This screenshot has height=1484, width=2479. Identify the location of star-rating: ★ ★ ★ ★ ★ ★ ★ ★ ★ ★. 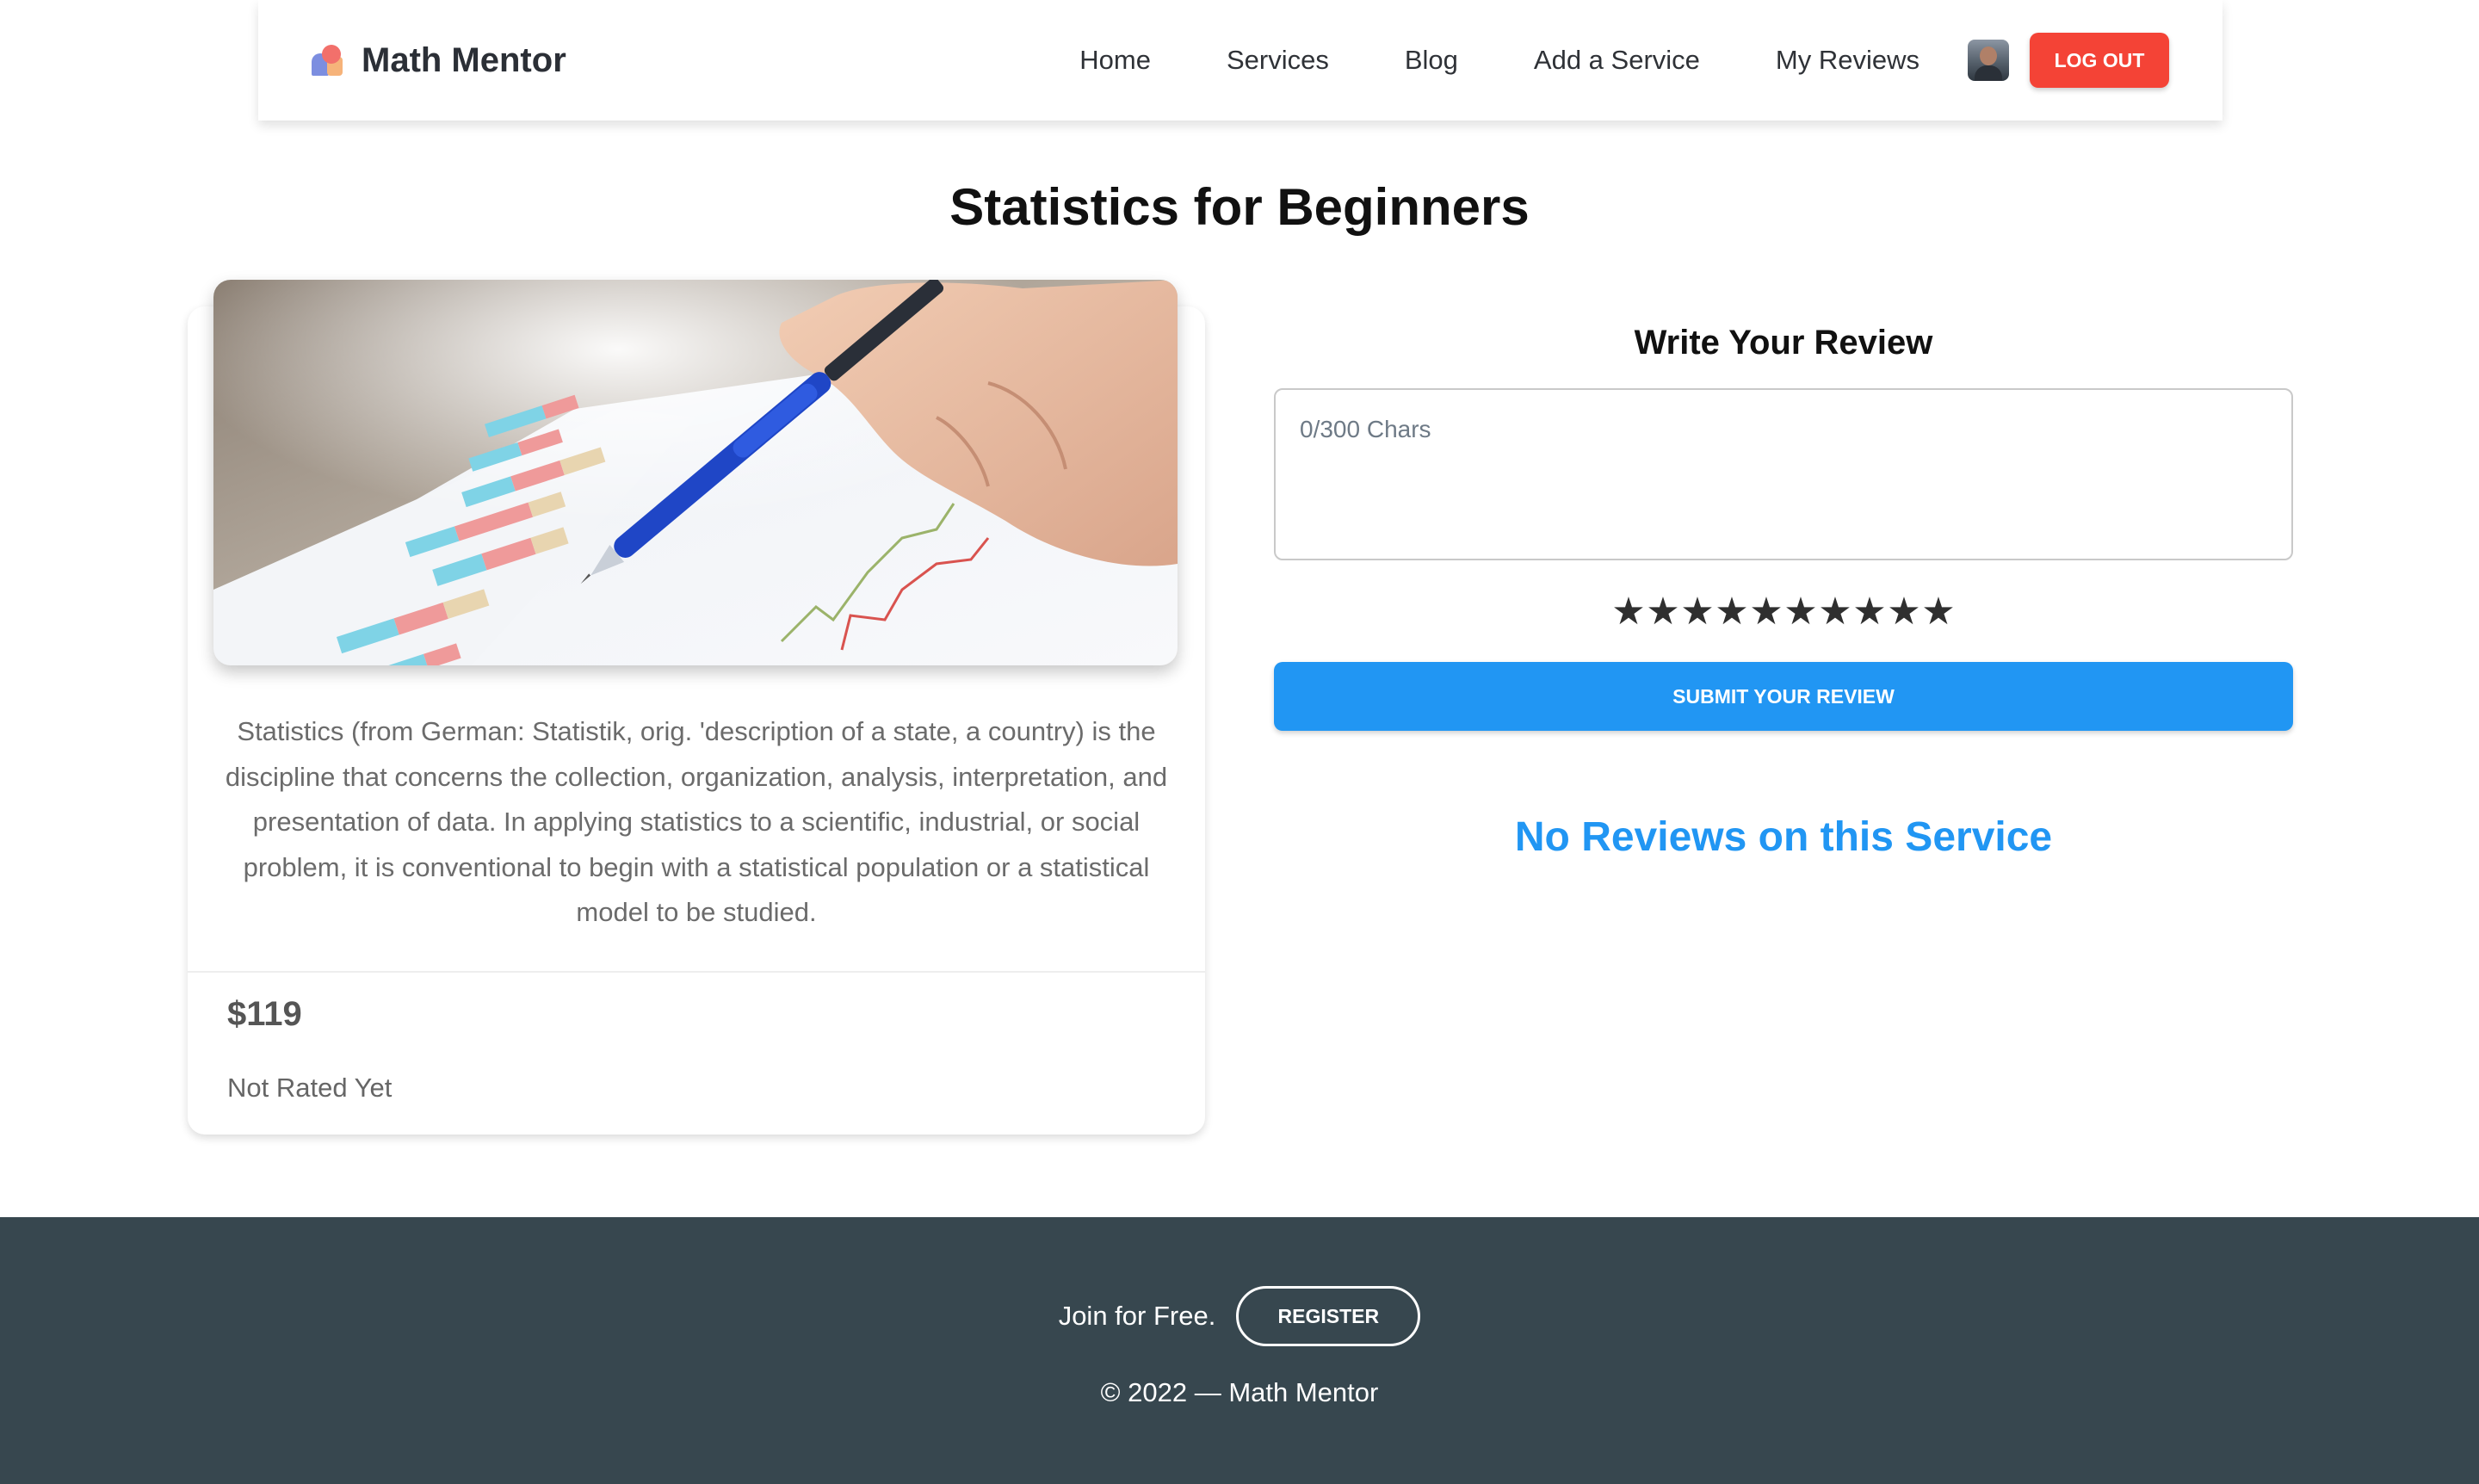
(1783, 612).